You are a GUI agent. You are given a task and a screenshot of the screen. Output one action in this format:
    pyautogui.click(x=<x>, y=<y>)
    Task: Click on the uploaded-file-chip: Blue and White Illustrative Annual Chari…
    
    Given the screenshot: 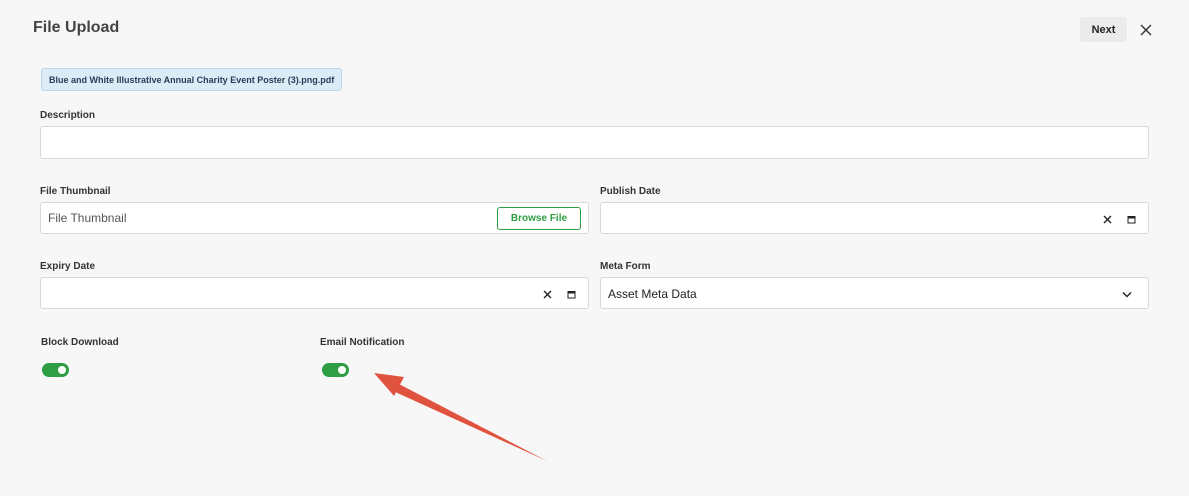 What is the action you would take?
    pyautogui.click(x=192, y=79)
    